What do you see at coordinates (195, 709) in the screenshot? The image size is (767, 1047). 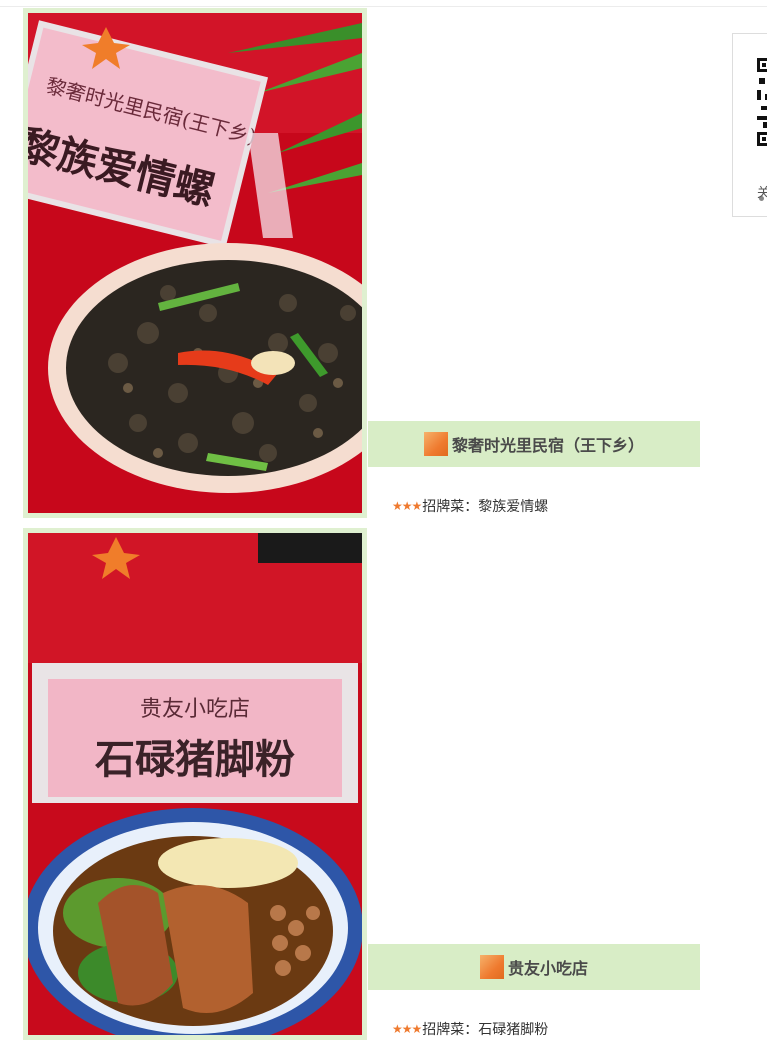 I see `sign-small-text: 贵友小吃店` at bounding box center [195, 709].